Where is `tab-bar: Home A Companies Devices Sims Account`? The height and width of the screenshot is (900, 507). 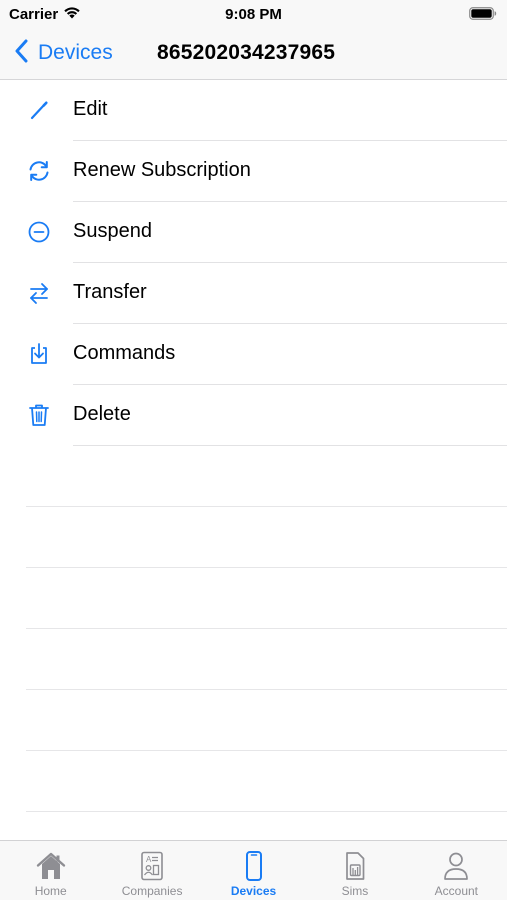 tab-bar: Home A Companies Devices Sims Account is located at coordinates (253, 870).